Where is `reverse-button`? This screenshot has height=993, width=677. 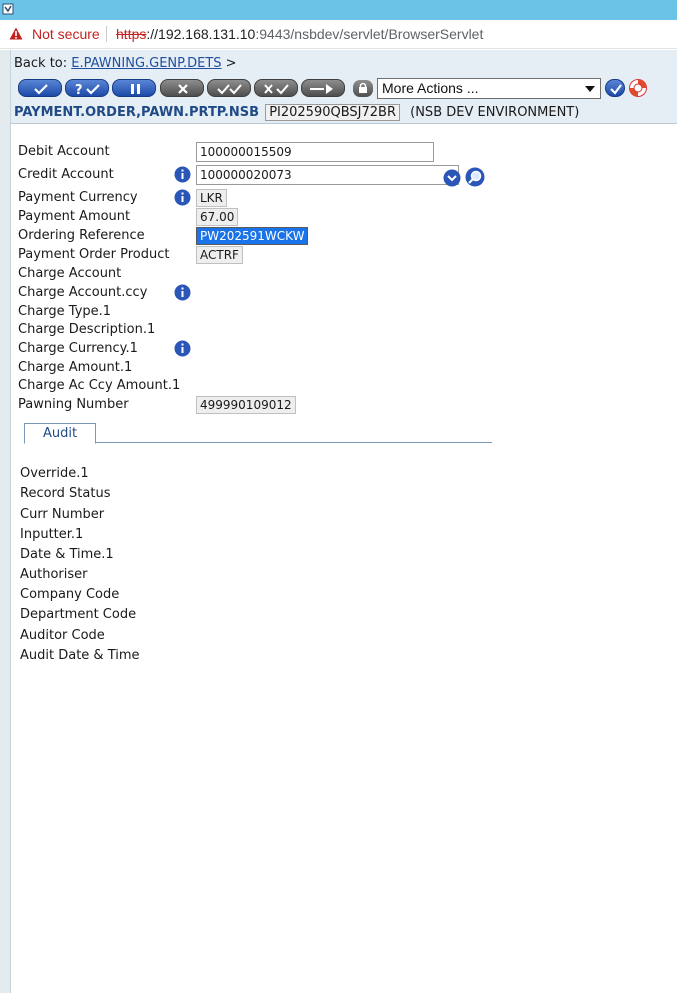
reverse-button is located at coordinates (276, 88).